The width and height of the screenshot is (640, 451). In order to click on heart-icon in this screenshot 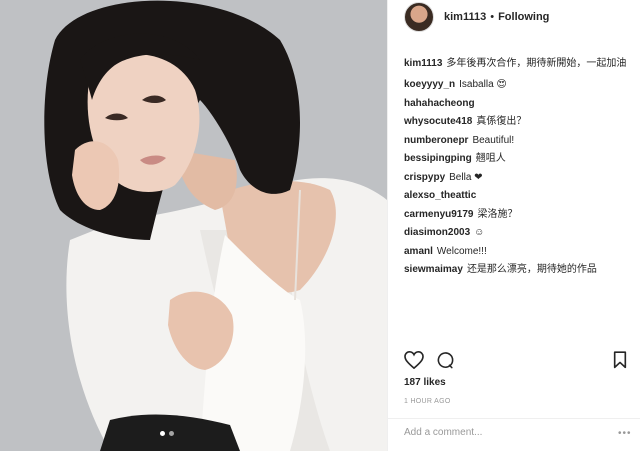, I will do `click(414, 362)`.